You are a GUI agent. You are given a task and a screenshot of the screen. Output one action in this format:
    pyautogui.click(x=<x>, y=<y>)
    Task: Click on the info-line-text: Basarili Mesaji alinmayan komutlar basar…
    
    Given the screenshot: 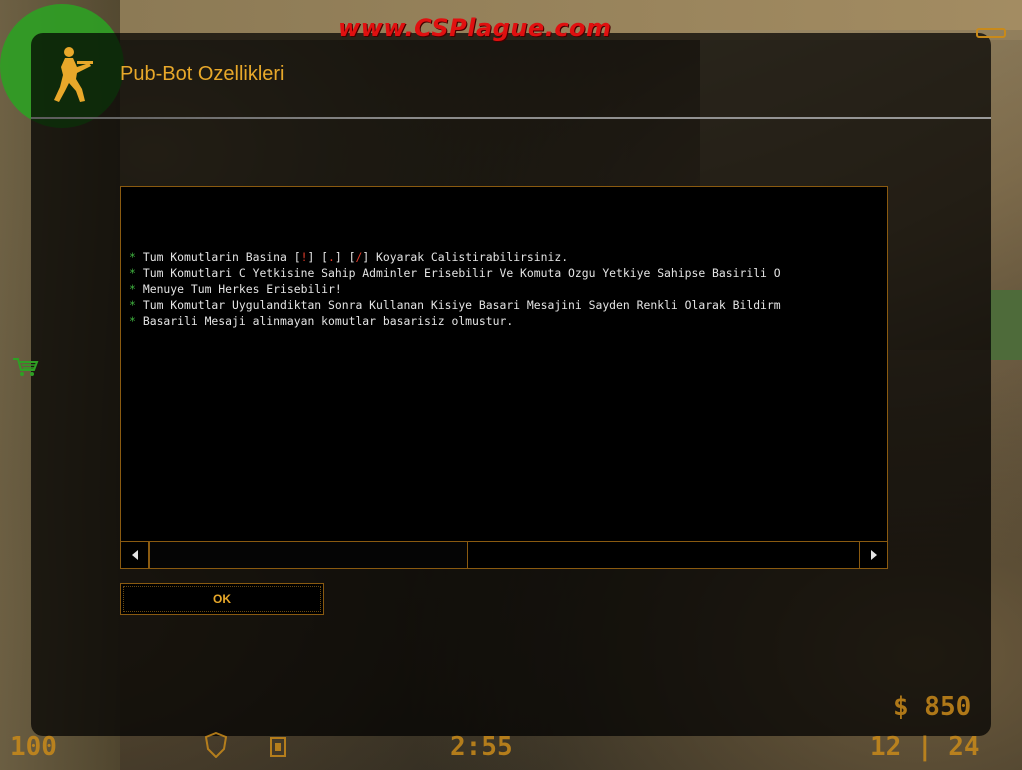 What is the action you would take?
    pyautogui.click(x=328, y=321)
    